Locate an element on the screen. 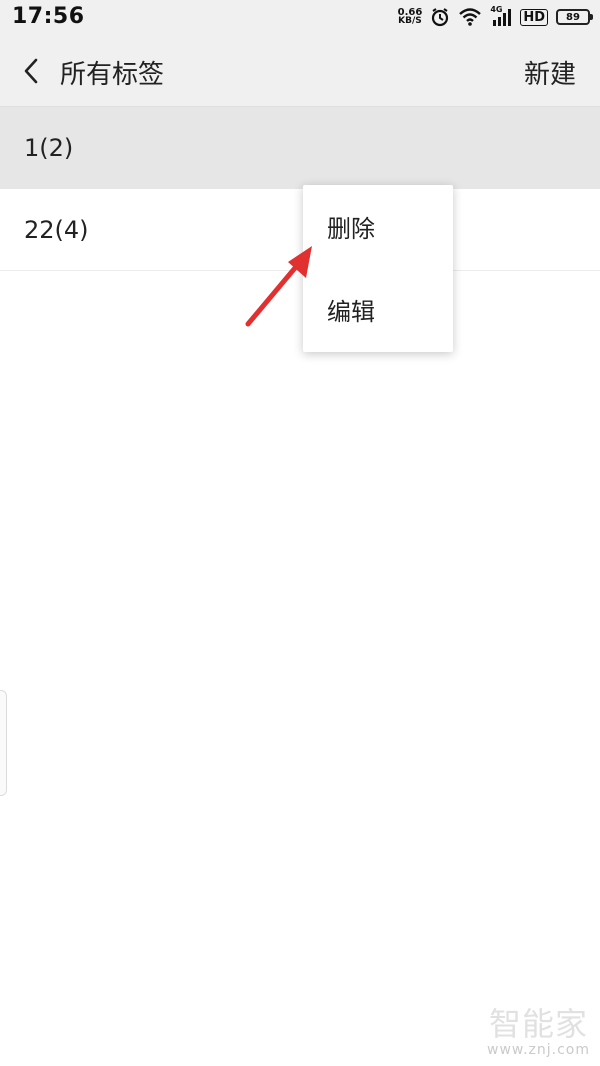 This screenshot has width=600, height=1066. status-bar: 17:56 0.66 KB/S 4G HD 89 is located at coordinates (300, 17).